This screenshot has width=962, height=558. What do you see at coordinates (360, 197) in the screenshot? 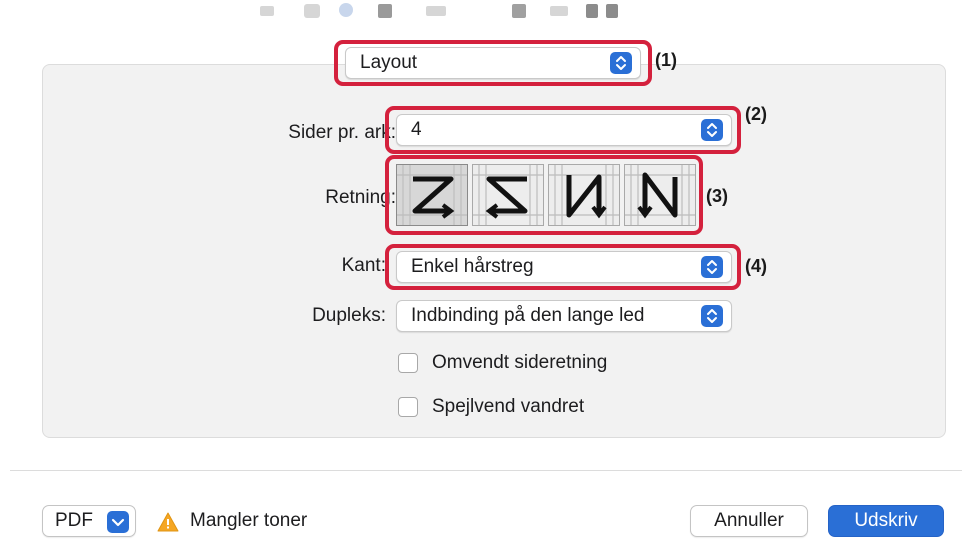
I see `direction-label: Retning:` at bounding box center [360, 197].